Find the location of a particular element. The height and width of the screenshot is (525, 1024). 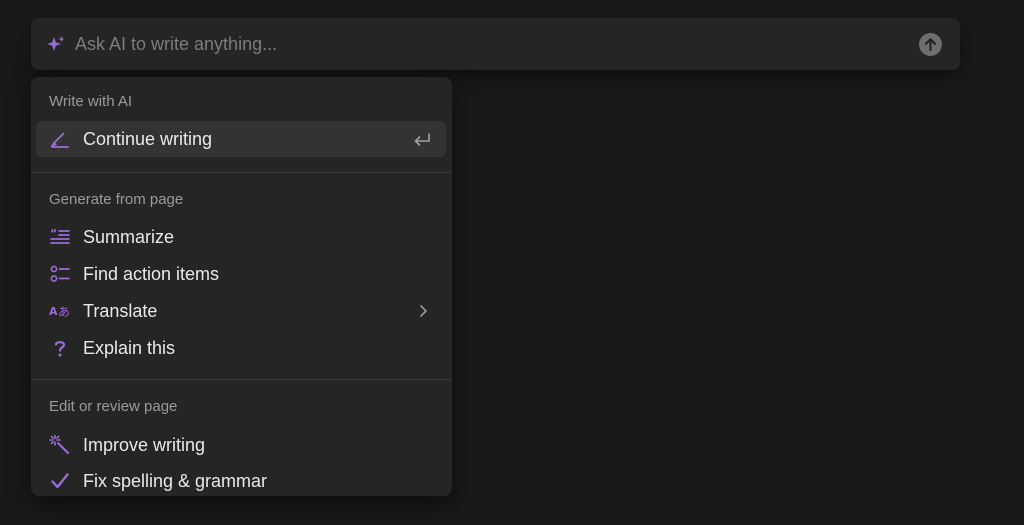

checkmark-icon is located at coordinates (60, 481).